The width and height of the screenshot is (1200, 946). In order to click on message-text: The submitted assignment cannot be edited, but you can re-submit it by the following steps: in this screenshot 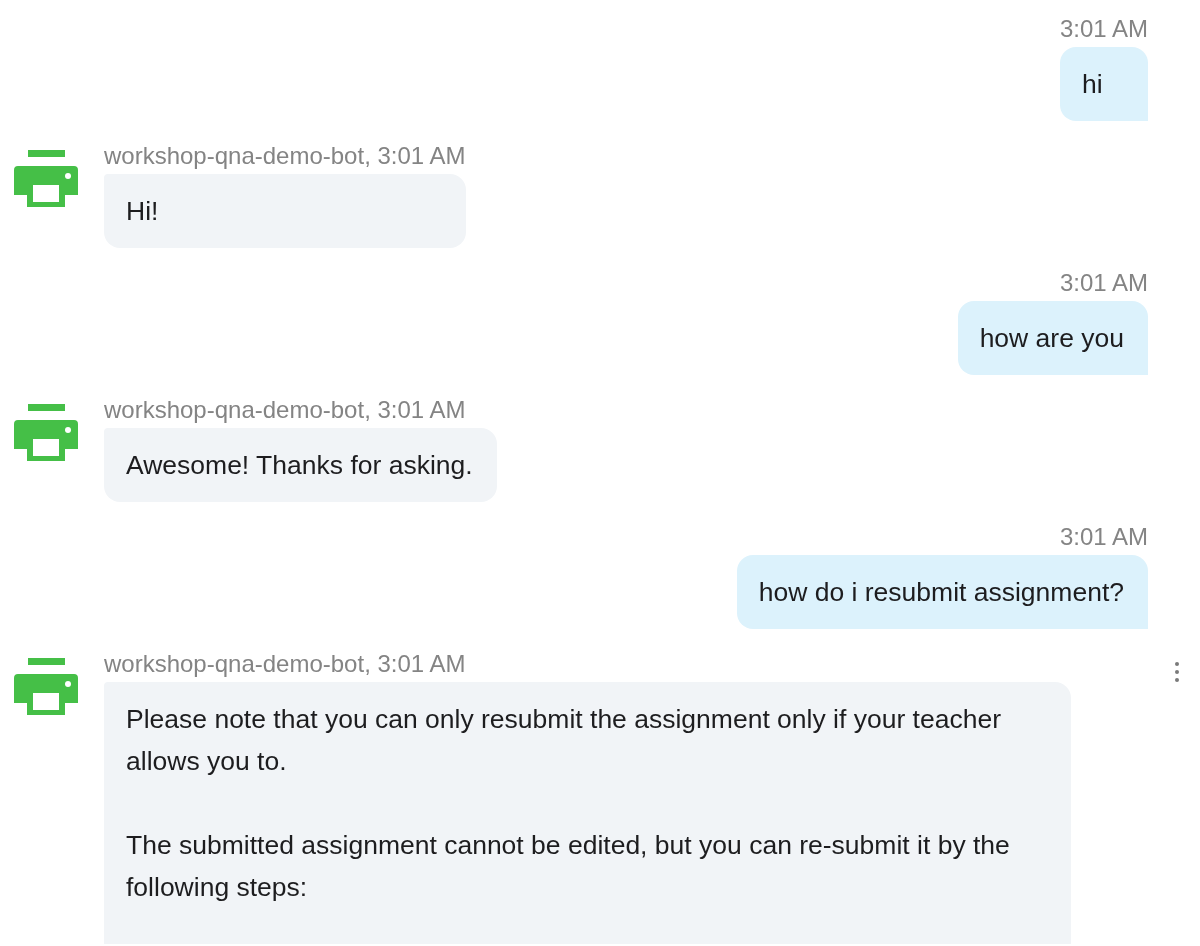, I will do `click(568, 866)`.